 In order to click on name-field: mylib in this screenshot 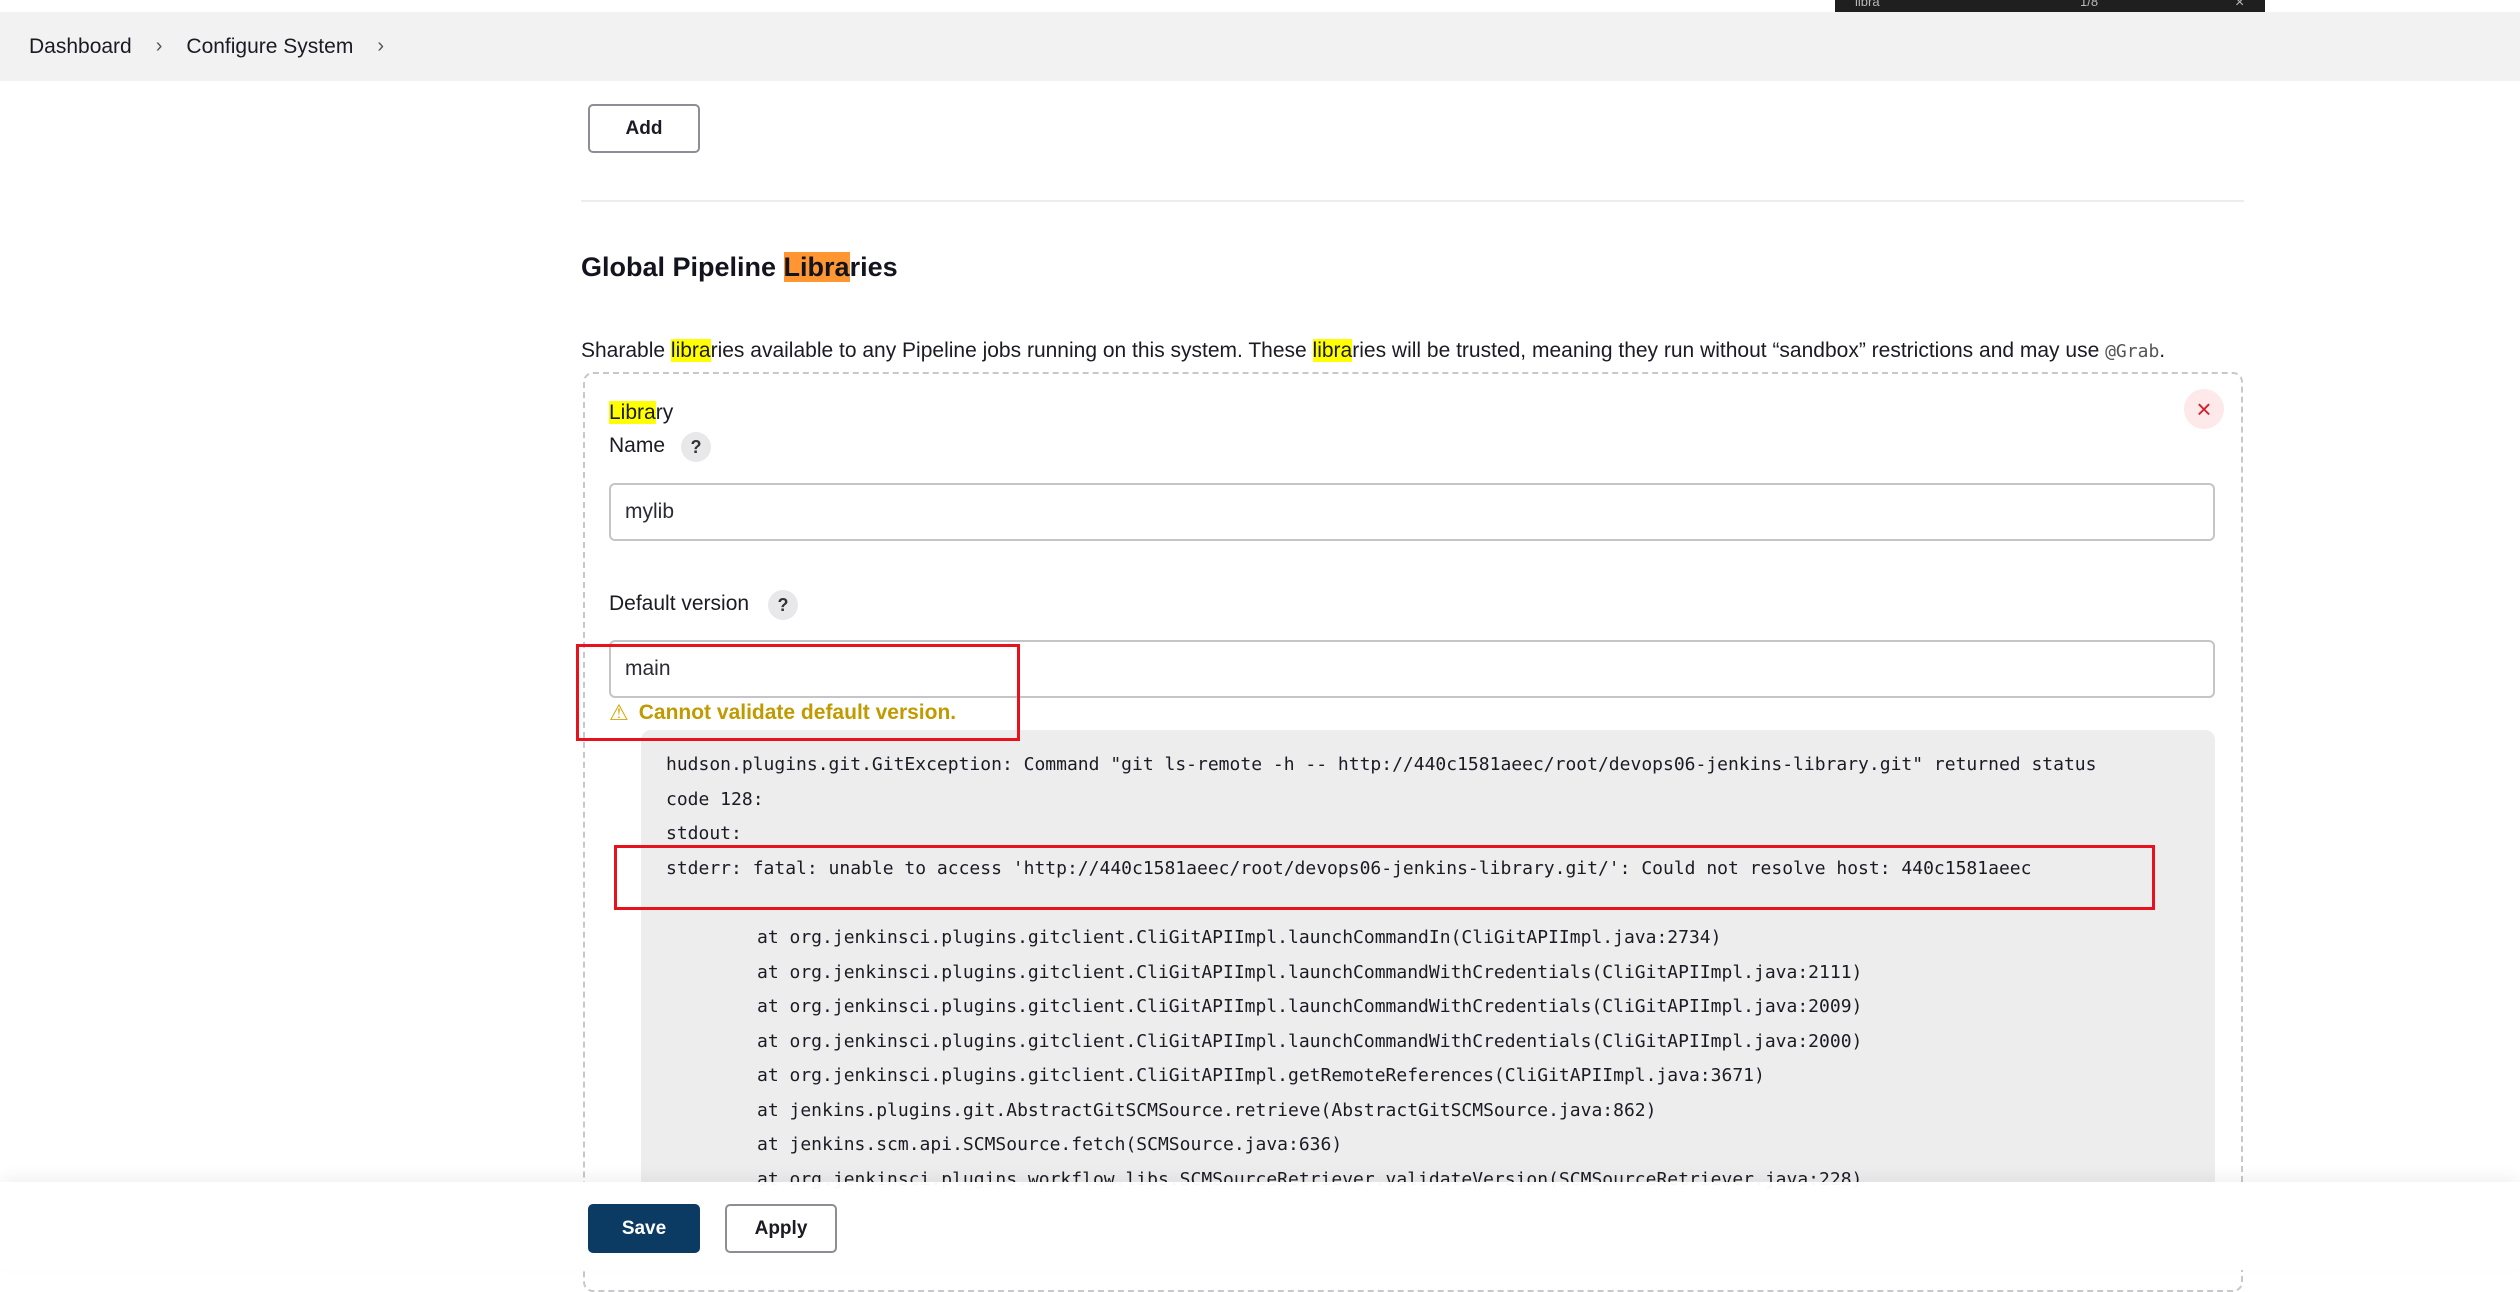, I will do `click(1412, 512)`.